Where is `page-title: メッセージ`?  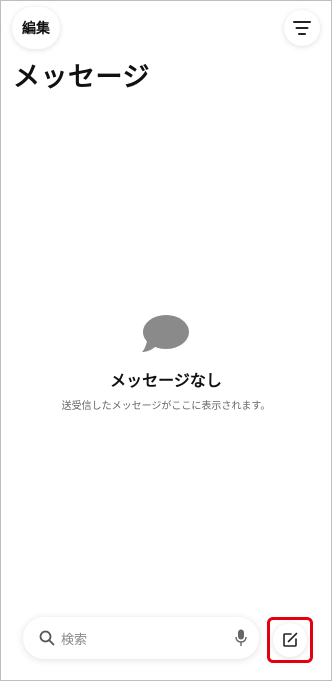 page-title: メッセージ is located at coordinates (81, 77).